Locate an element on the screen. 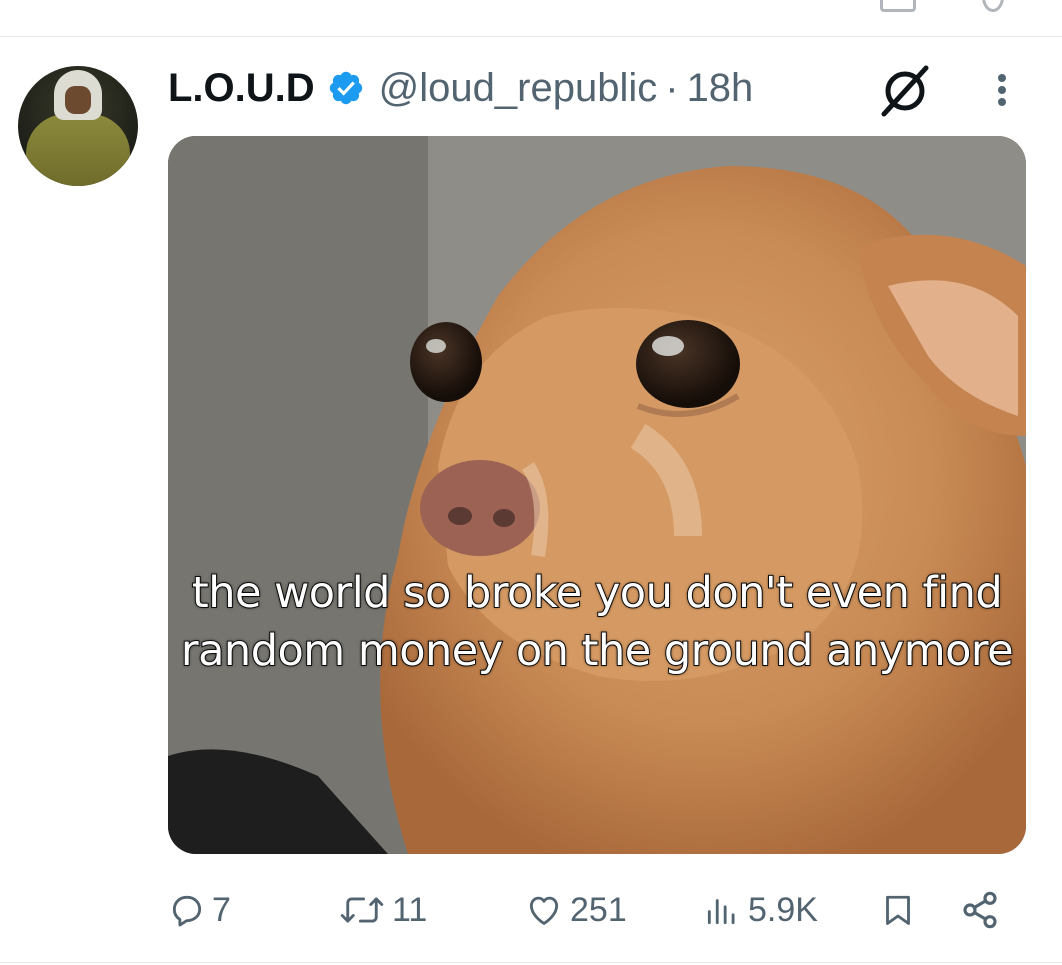  tweet-actions: 7 11 251 5.9K is located at coordinates (598, 910).